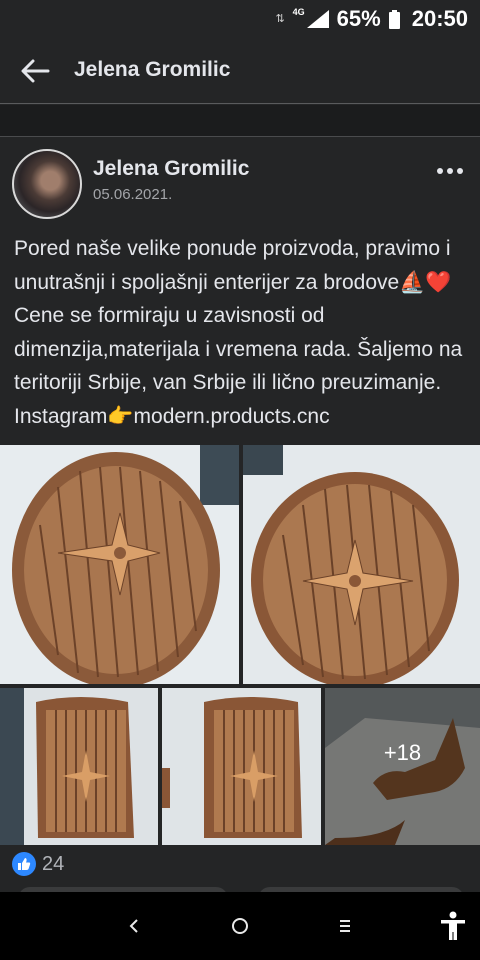  What do you see at coordinates (152, 69) in the screenshot?
I see `page-title: Jelena Gromilic` at bounding box center [152, 69].